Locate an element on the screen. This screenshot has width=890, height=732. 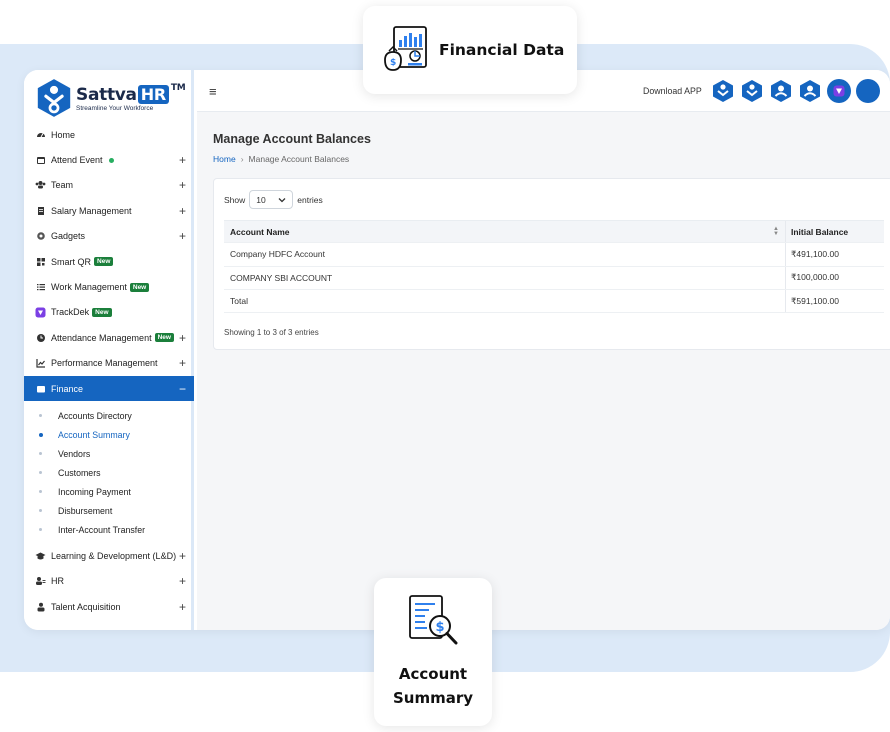
sidebar-item-work-management: Work Management New is located at coordinates (109, 286).